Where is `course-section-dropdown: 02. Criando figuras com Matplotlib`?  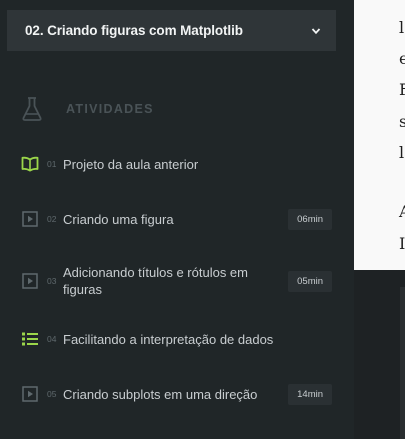
course-section-dropdown: 02. Criando figuras com Matplotlib is located at coordinates (171, 30).